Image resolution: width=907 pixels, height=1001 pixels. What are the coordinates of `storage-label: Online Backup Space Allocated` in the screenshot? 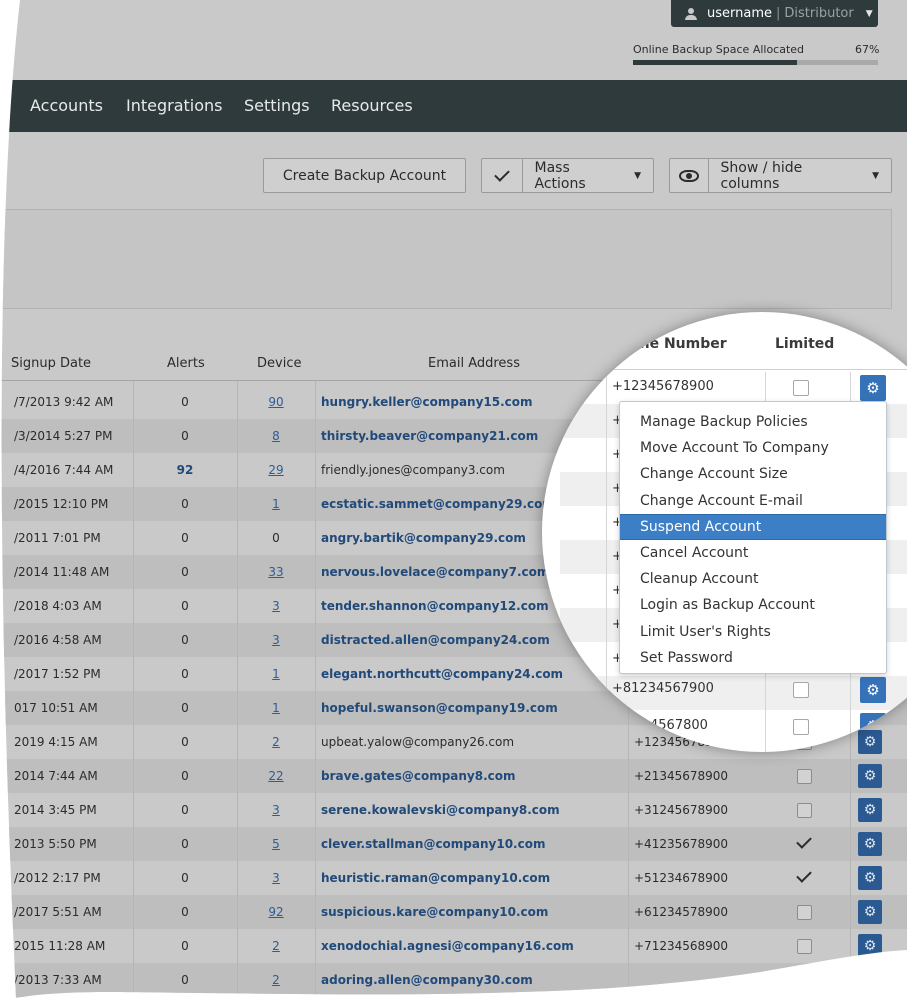 It's located at (719, 49).